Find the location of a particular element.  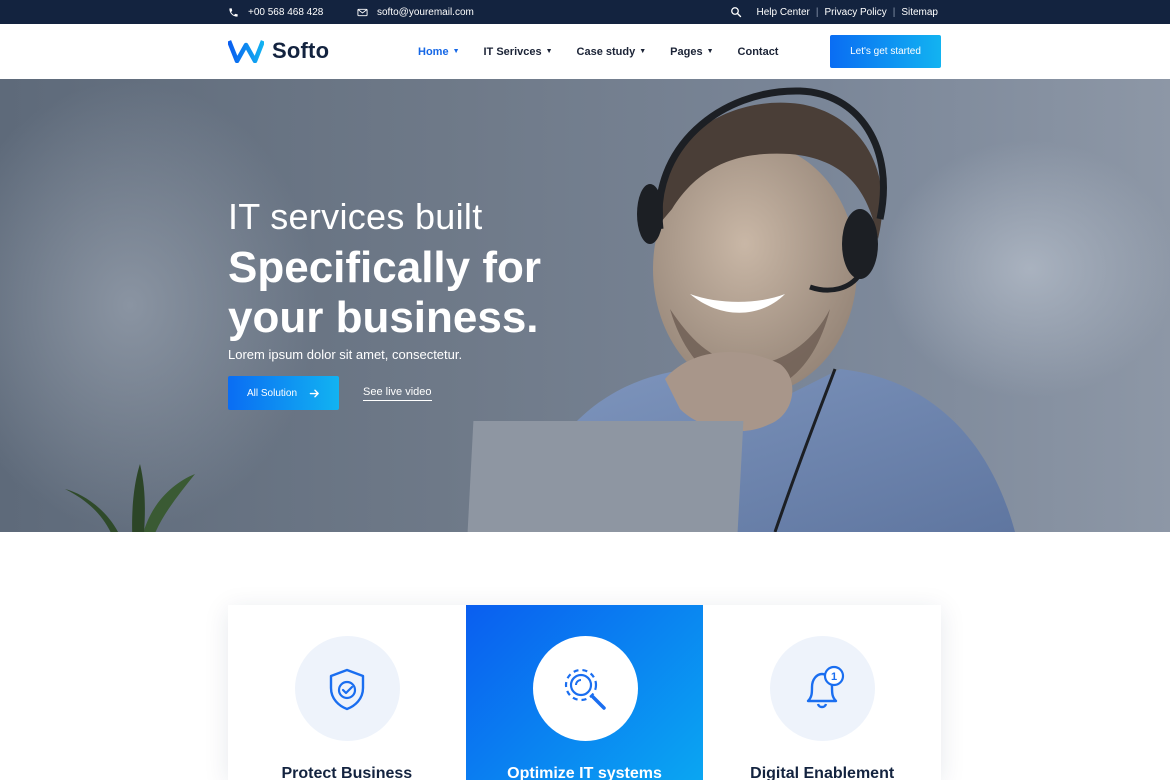

phone-number: +00 568 468 428 is located at coordinates (286, 12).